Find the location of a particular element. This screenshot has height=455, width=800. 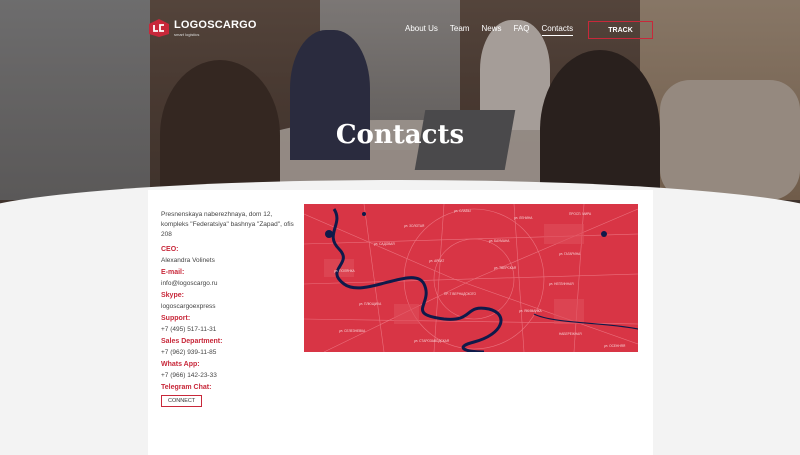

sales-value: +7 (962) 939-11-85 is located at coordinates (231, 352).